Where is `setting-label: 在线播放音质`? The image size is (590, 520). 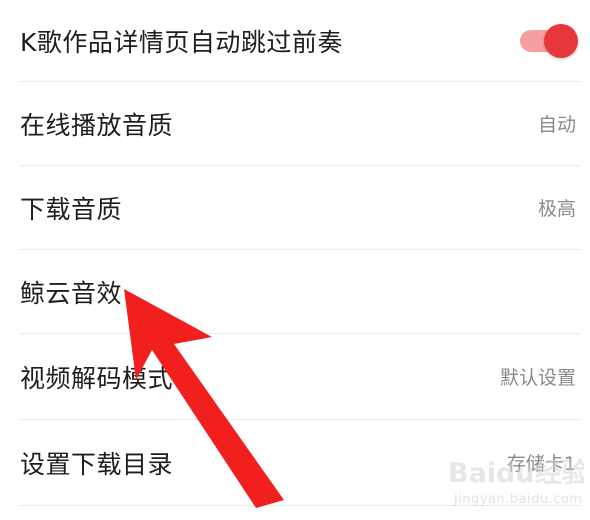
setting-label: 在线播放音质 is located at coordinates (97, 125).